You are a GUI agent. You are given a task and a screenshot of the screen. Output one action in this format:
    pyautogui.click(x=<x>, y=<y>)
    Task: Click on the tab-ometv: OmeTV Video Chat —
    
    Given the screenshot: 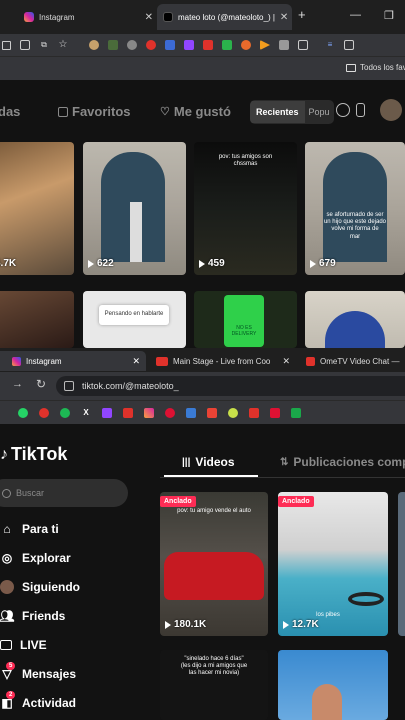 What is the action you would take?
    pyautogui.click(x=352, y=361)
    